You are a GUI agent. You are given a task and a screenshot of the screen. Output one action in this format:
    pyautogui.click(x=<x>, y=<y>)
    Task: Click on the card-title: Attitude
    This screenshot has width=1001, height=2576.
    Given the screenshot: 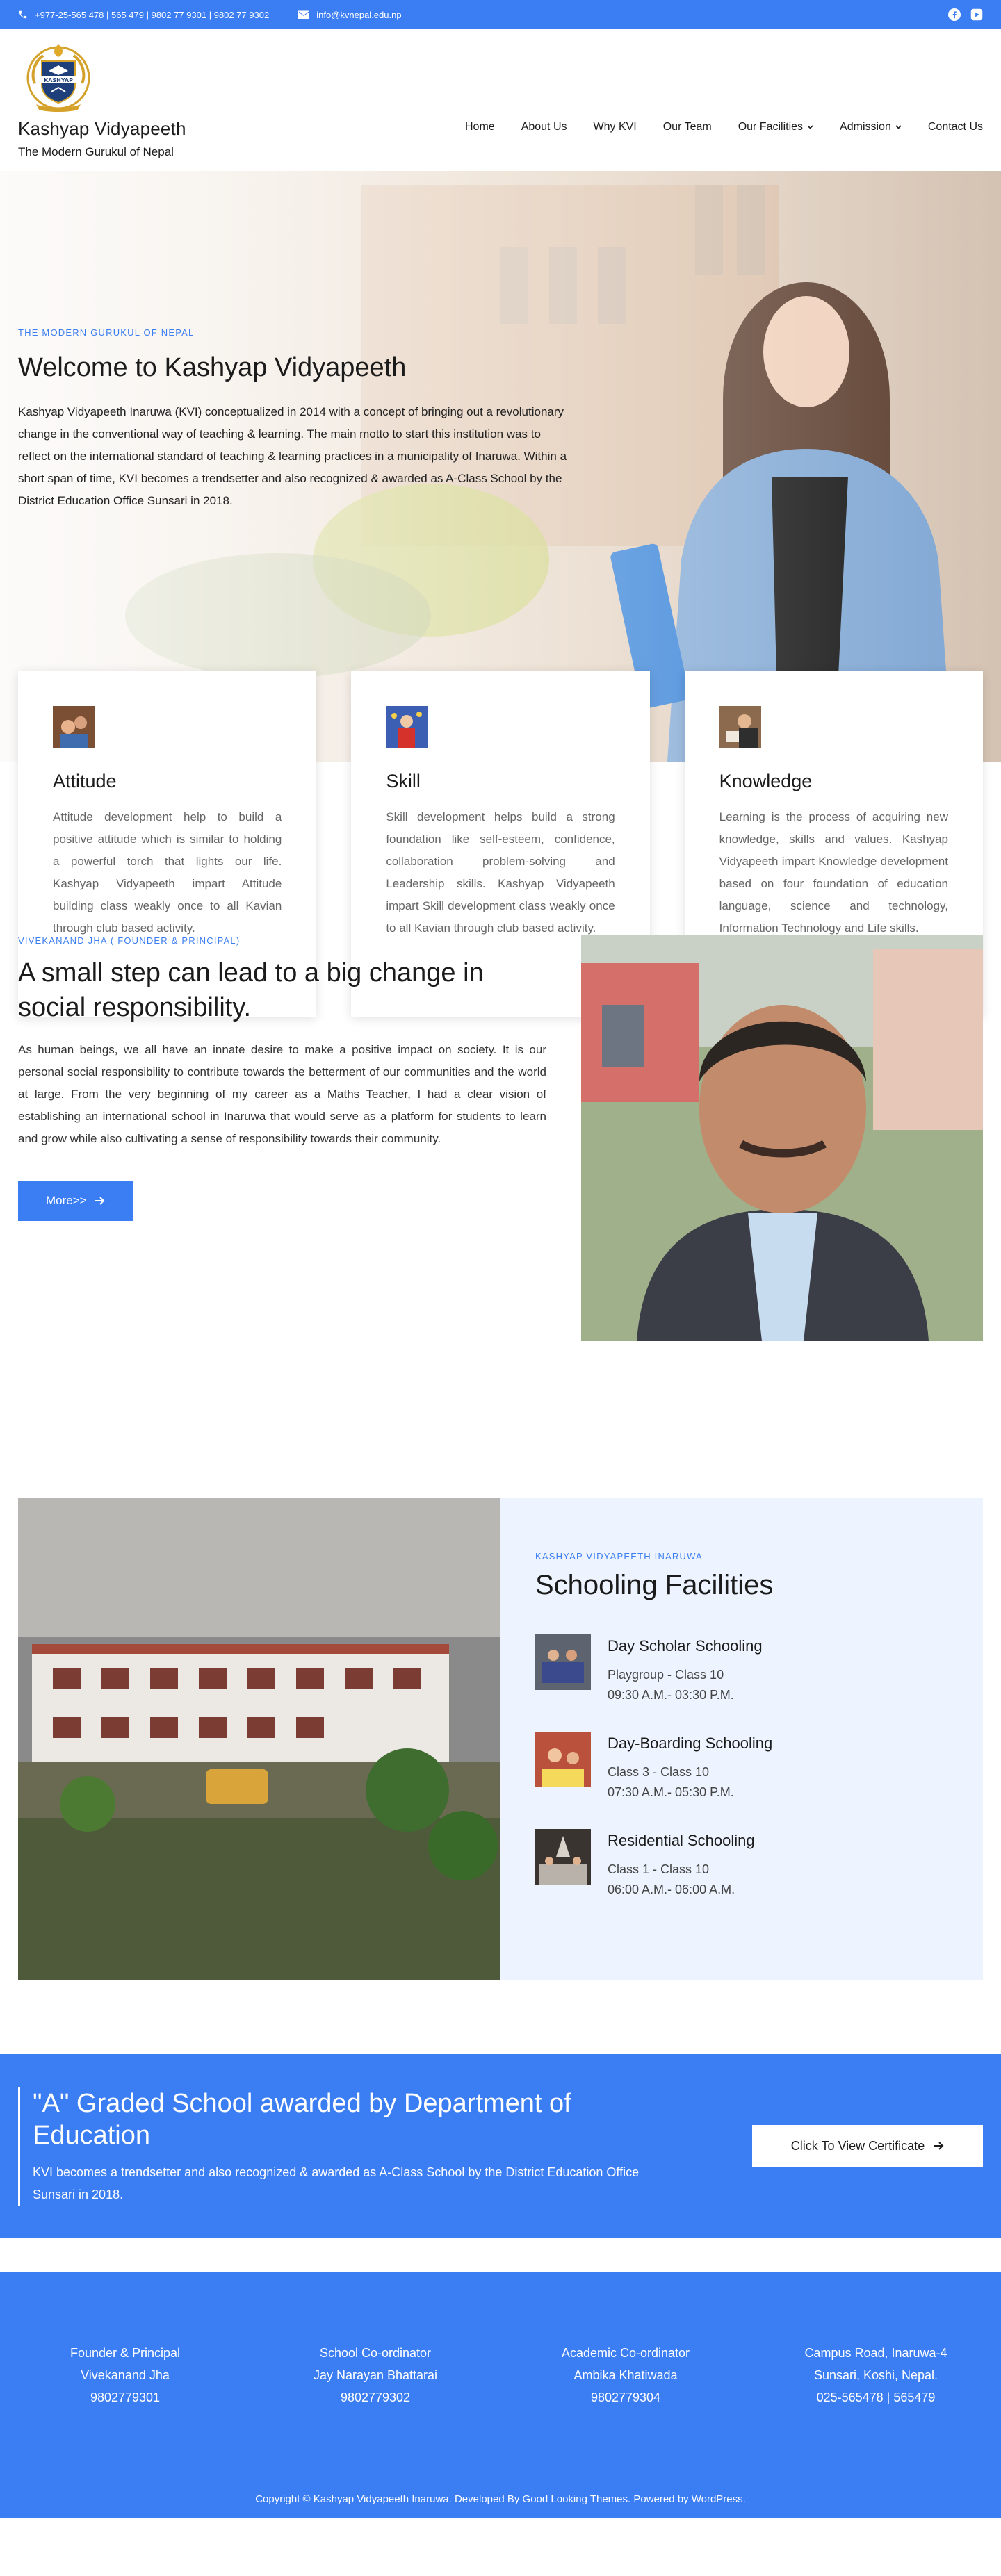 What is the action you would take?
    pyautogui.click(x=85, y=781)
    